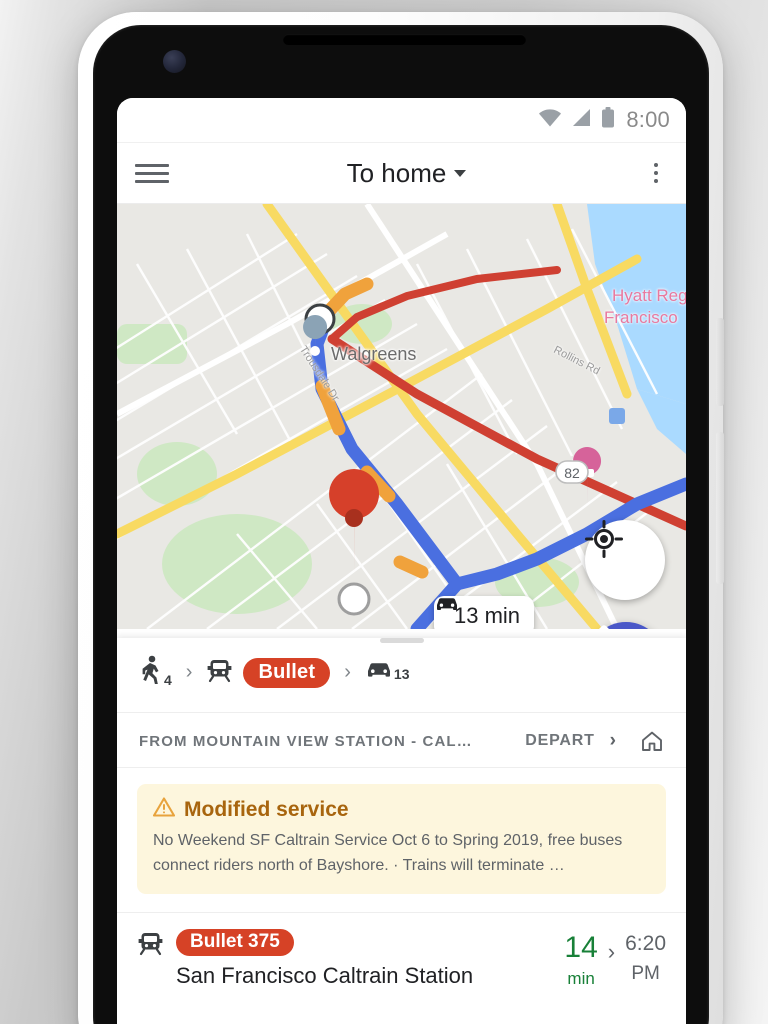 The height and width of the screenshot is (1024, 768). What do you see at coordinates (189, 672) in the screenshot?
I see `chevron-right-icon: ›` at bounding box center [189, 672].